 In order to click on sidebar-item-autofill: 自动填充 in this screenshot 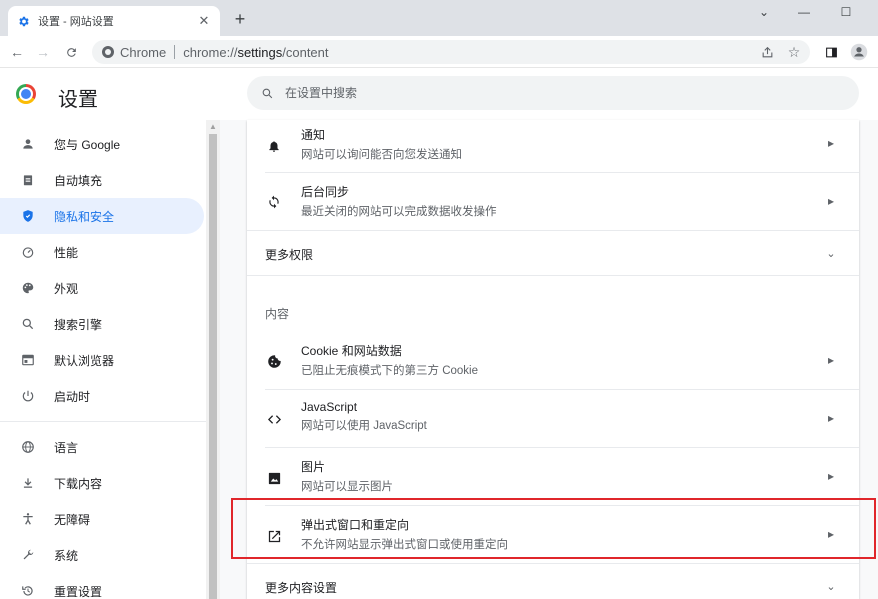, I will do `click(102, 180)`.